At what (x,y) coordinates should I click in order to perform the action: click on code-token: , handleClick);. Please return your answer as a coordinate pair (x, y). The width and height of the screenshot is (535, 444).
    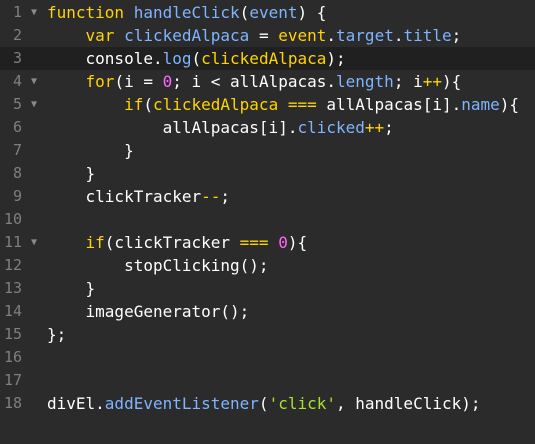
    Looking at the image, I should click on (408, 403).